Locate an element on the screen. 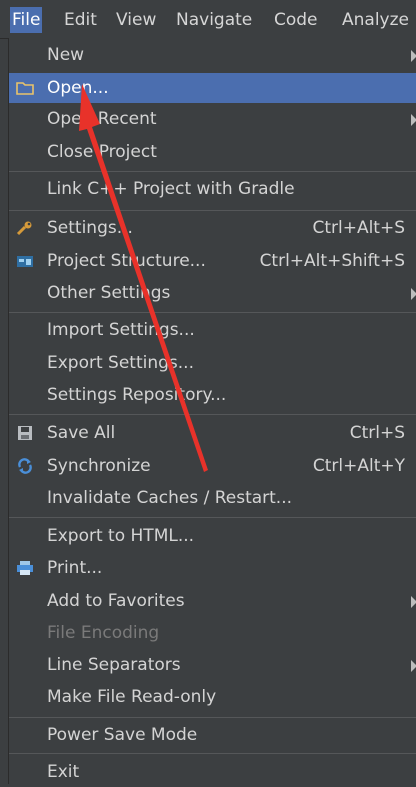 The width and height of the screenshot is (416, 787). menu-item-link-cpp: Link C++ Project with Gradle is located at coordinates (212, 189).